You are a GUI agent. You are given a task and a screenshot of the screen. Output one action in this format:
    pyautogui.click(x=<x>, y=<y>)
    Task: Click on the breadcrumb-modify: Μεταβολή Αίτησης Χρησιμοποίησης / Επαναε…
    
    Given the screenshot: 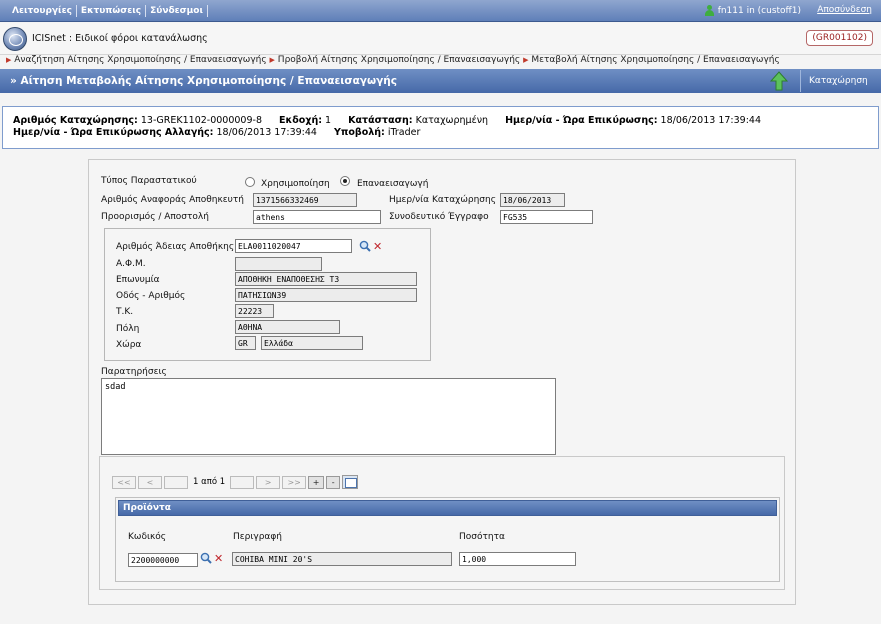 What is the action you would take?
    pyautogui.click(x=655, y=60)
    